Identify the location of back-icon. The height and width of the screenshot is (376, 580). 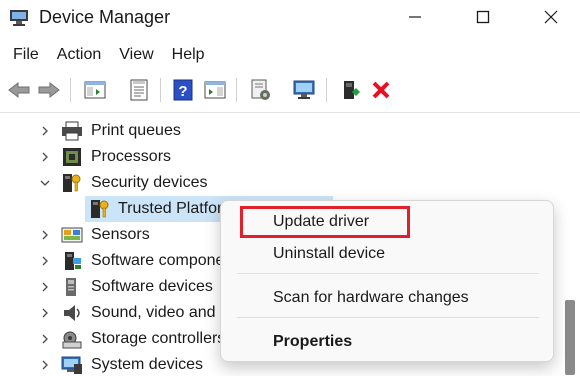
(19, 90).